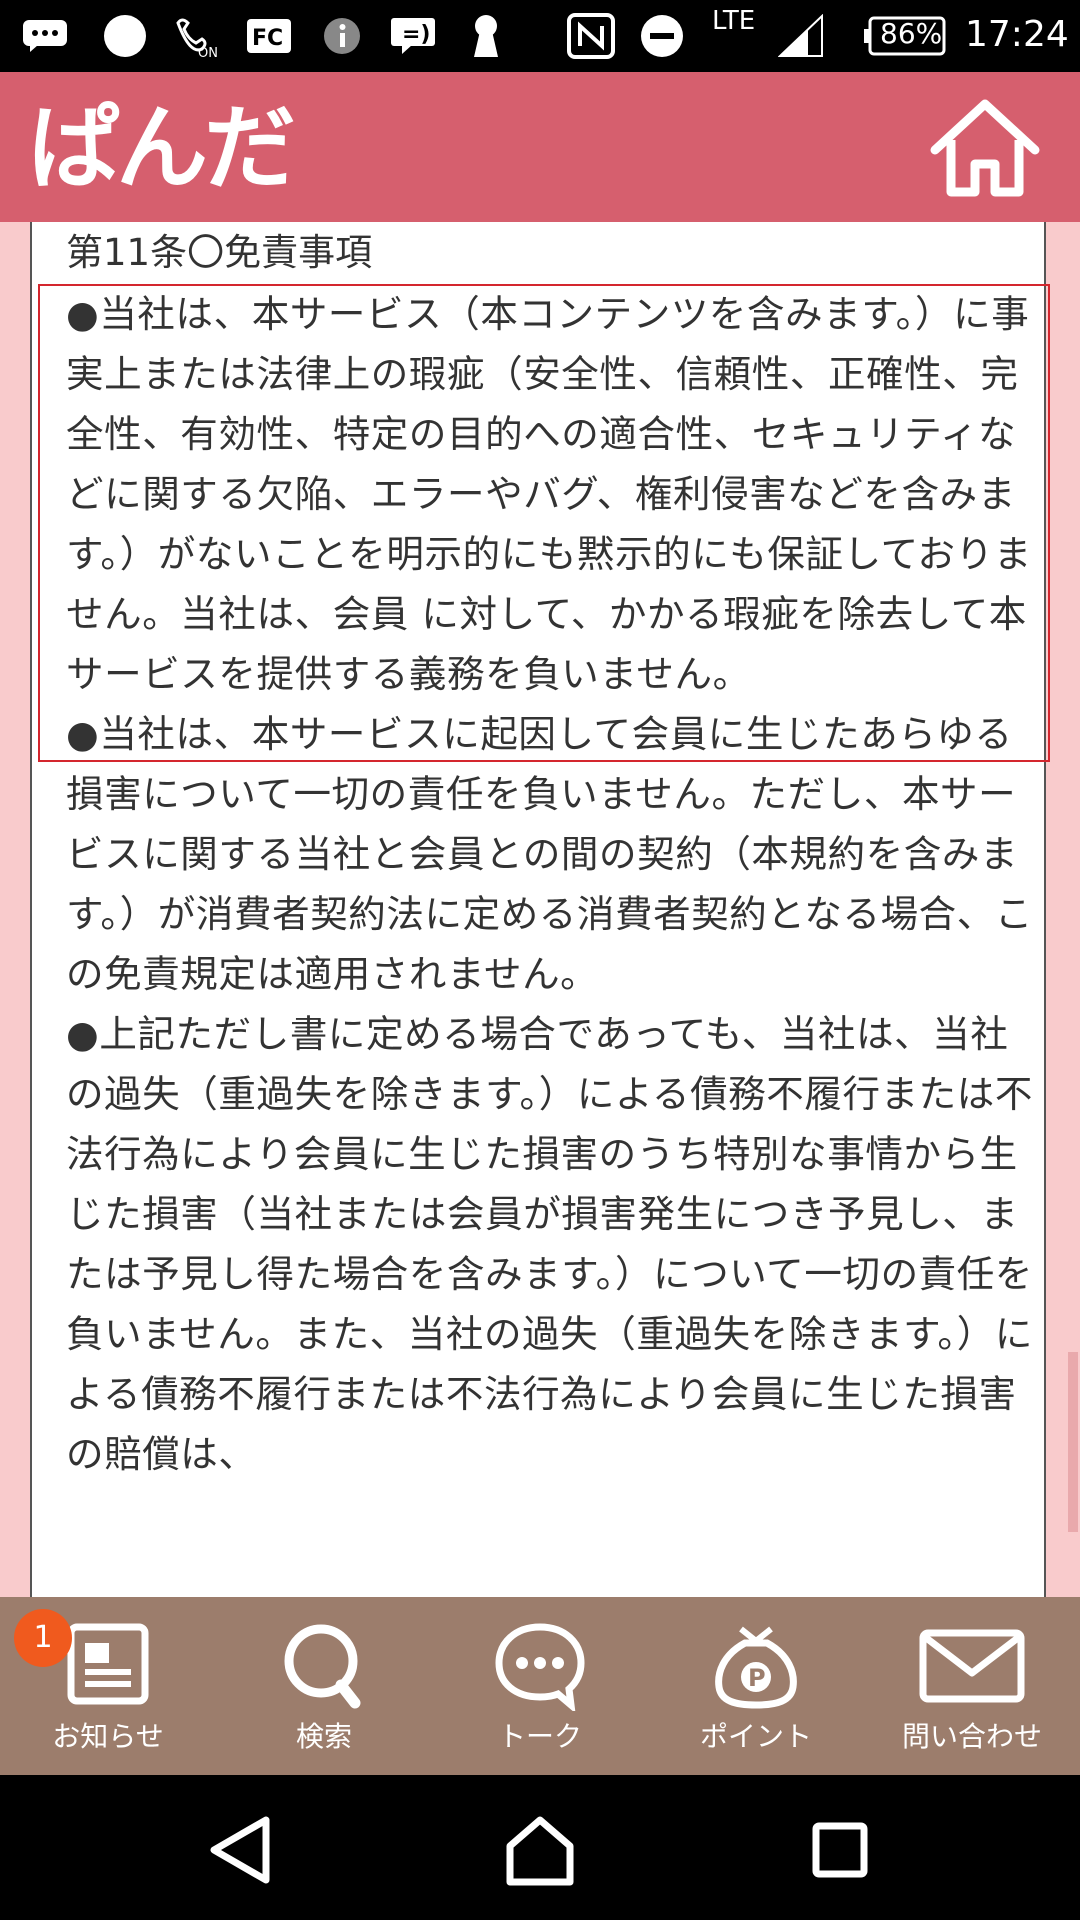 The image size is (1080, 1920). What do you see at coordinates (1073, 1442) in the screenshot?
I see `scrollbar-thumb` at bounding box center [1073, 1442].